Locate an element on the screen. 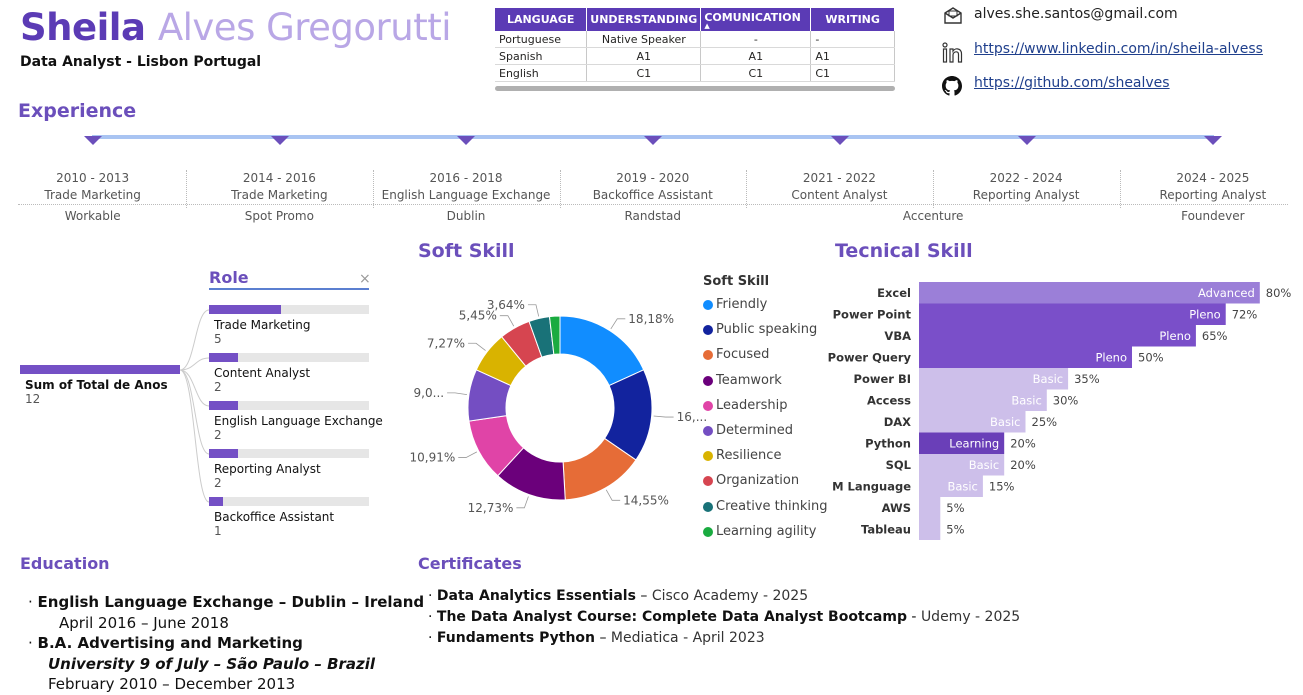 This screenshot has width=1303, height=695. legend-label: Learning agility is located at coordinates (766, 531).